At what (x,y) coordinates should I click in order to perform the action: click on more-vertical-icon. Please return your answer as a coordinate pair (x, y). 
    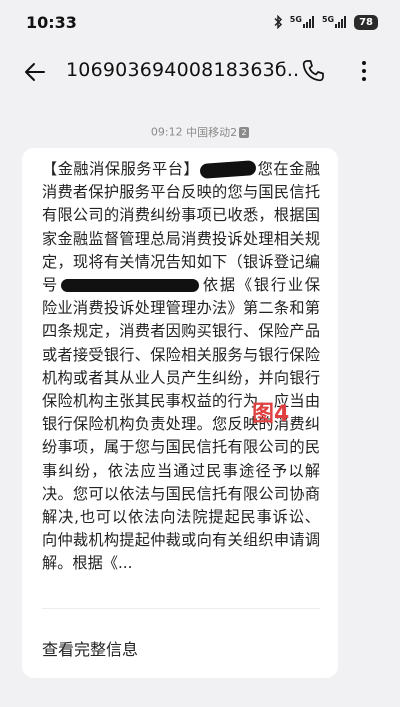
    Looking at the image, I should click on (364, 71).